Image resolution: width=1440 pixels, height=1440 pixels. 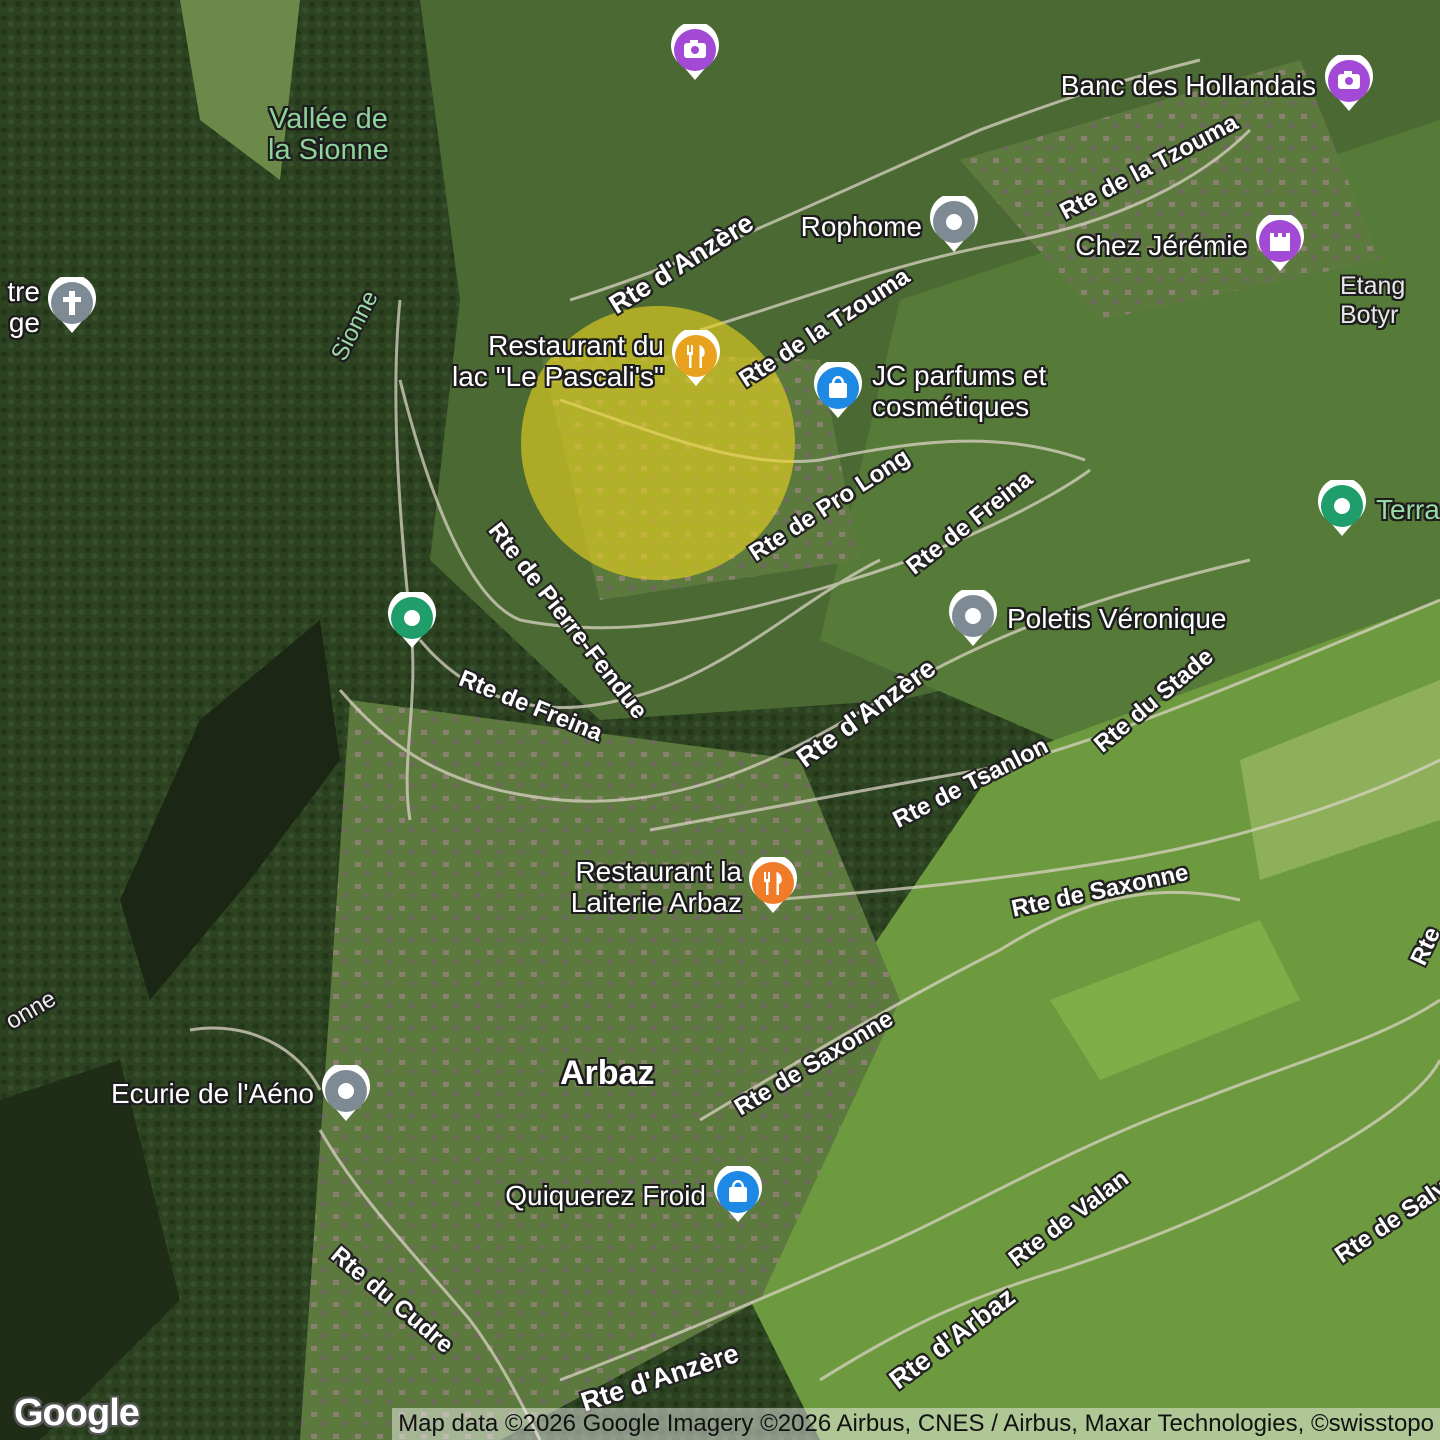 I want to click on google-logo: Google, so click(x=77, y=1413).